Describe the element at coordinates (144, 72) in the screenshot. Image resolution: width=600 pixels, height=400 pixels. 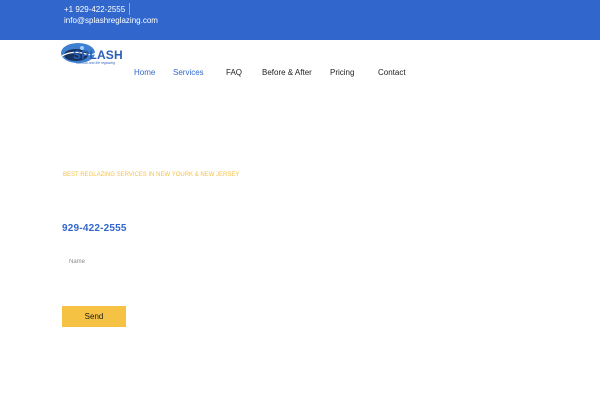
I see `nav-home: Home` at that location.